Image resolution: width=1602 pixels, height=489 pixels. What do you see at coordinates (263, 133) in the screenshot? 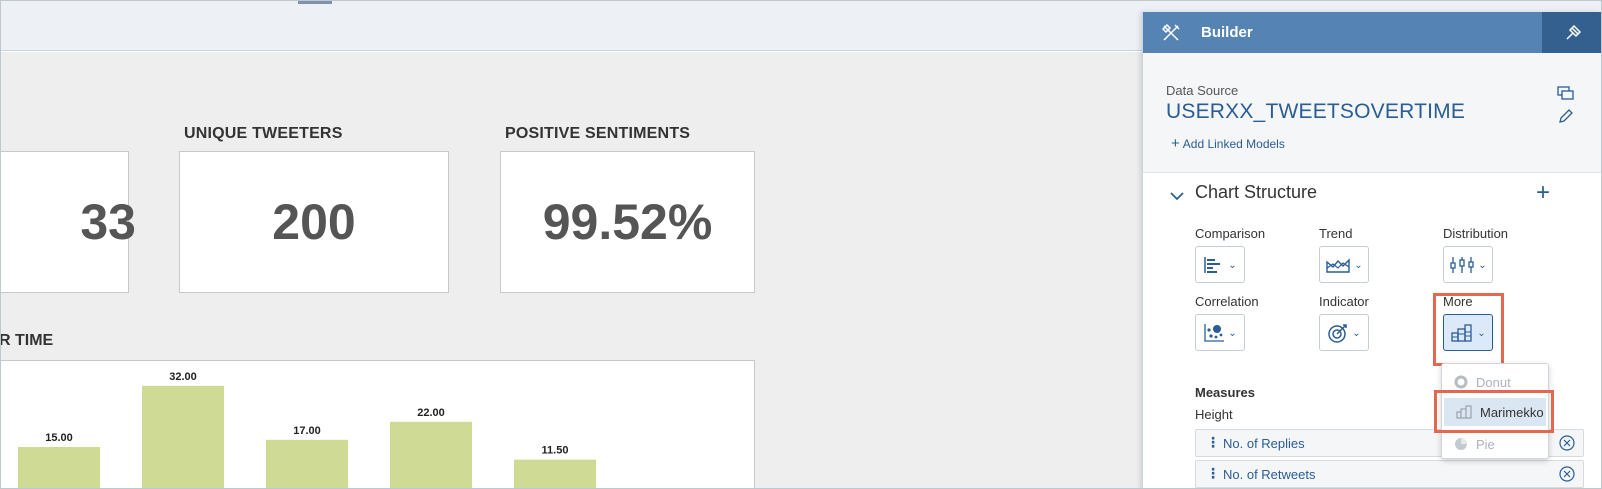
I see `kpi-title-unique-tweeters: UNIQUE TWEETERS` at bounding box center [263, 133].